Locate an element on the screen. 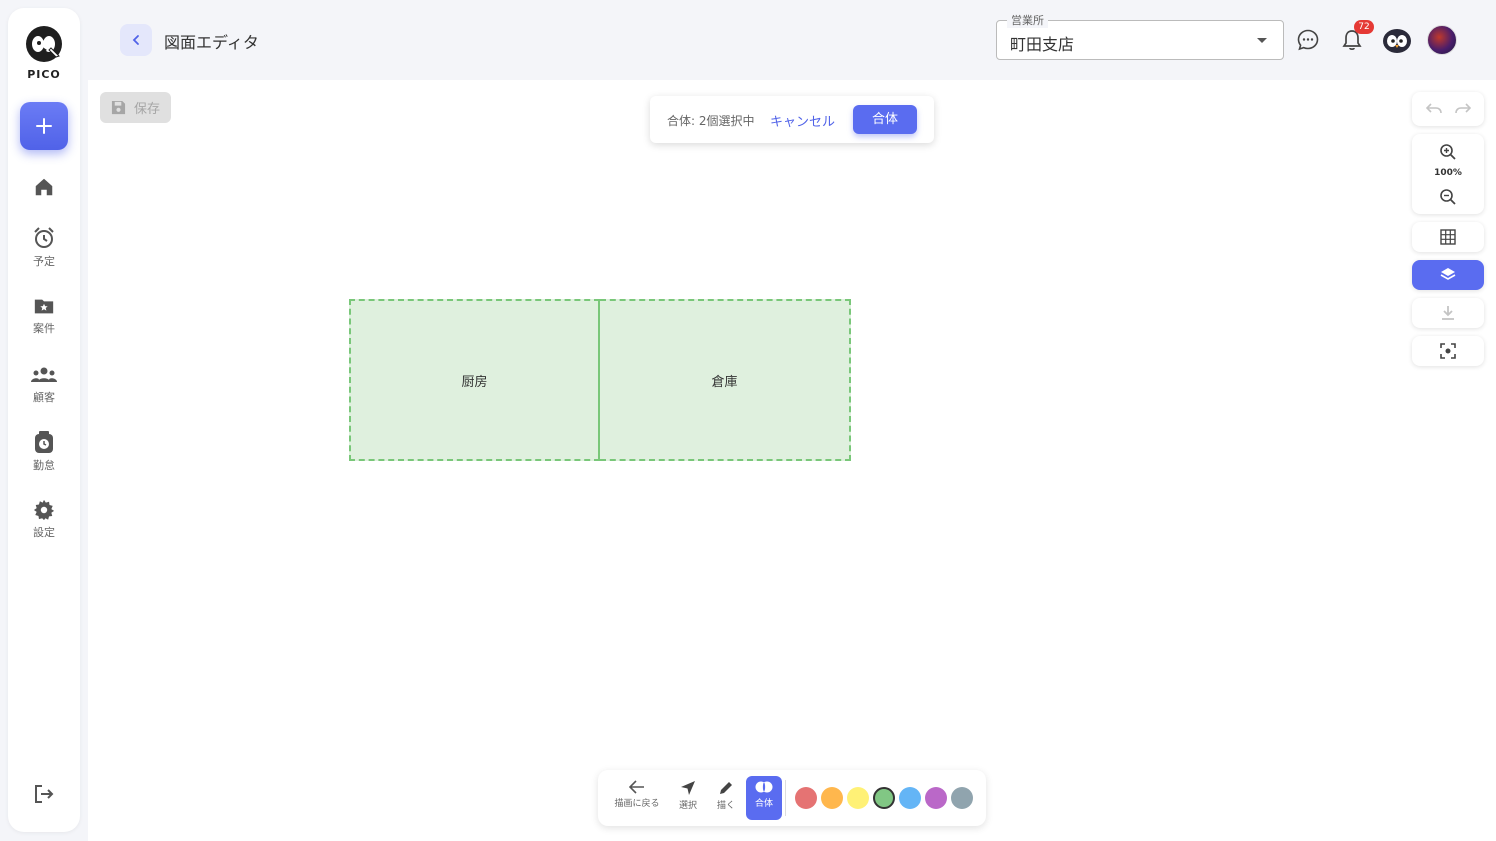  fit-view-button is located at coordinates (1448, 351).